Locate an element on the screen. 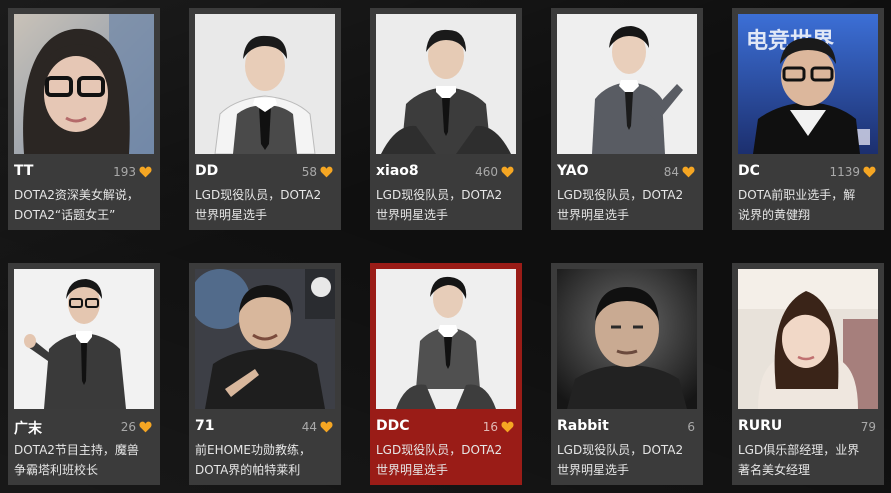  like-counter: 16 is located at coordinates (498, 427).